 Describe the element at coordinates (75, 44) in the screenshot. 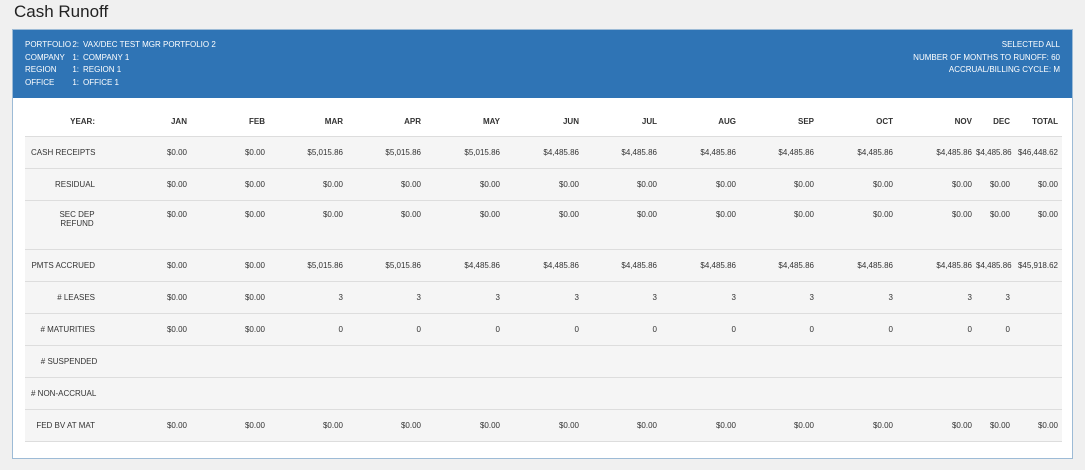

I see `portfolio-num: 2:` at that location.